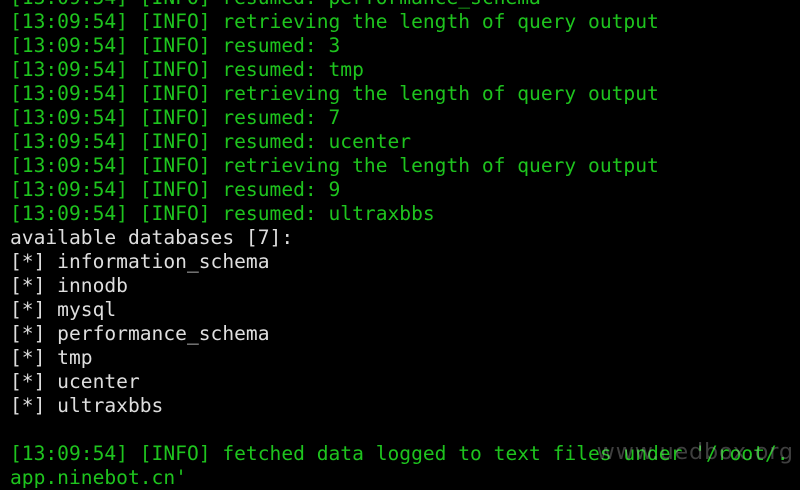  What do you see at coordinates (695, 452) in the screenshot?
I see `watermark-text: www.uedbox.org` at bounding box center [695, 452].